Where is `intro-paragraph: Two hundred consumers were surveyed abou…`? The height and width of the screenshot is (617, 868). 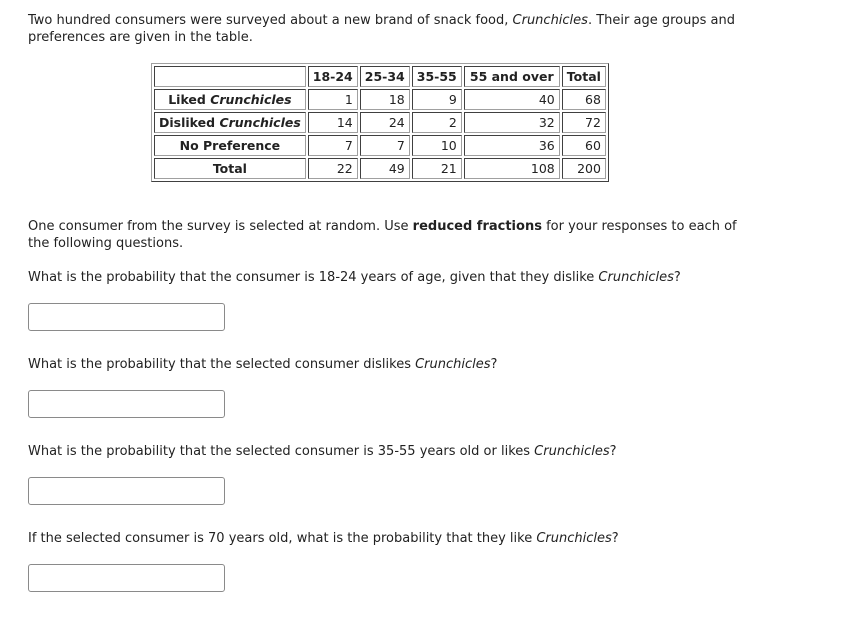
intro-paragraph: Two hundred consumers were surveyed abou… is located at coordinates (388, 29).